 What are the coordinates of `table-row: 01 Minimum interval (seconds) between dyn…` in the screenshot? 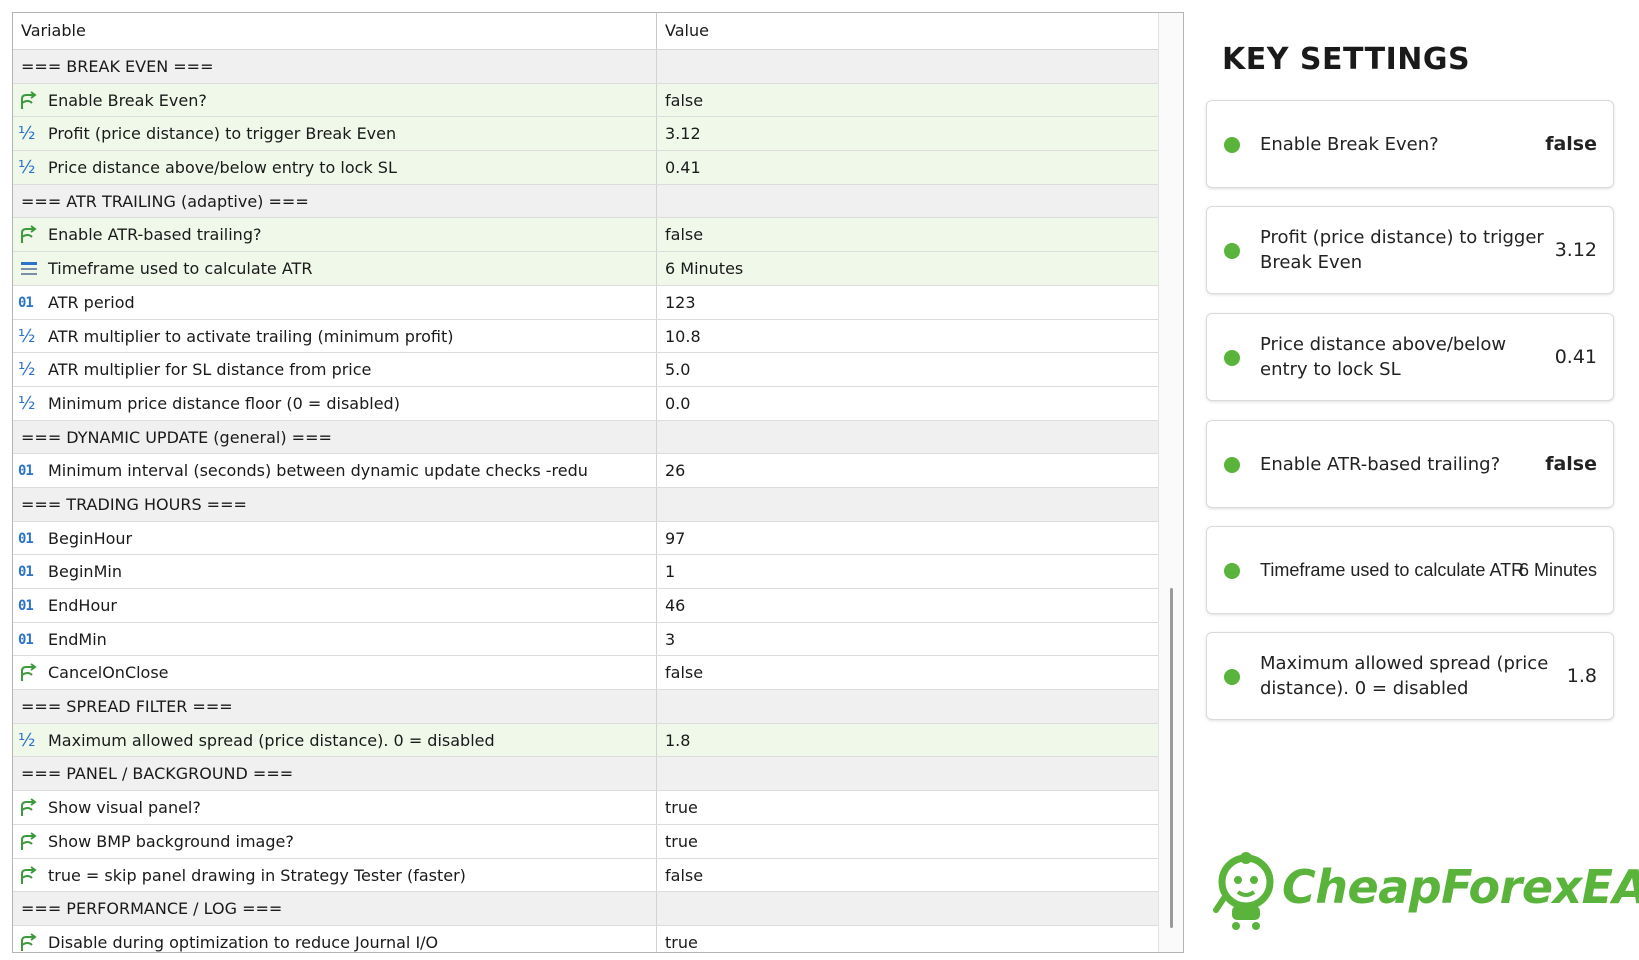 It's located at (585, 471).